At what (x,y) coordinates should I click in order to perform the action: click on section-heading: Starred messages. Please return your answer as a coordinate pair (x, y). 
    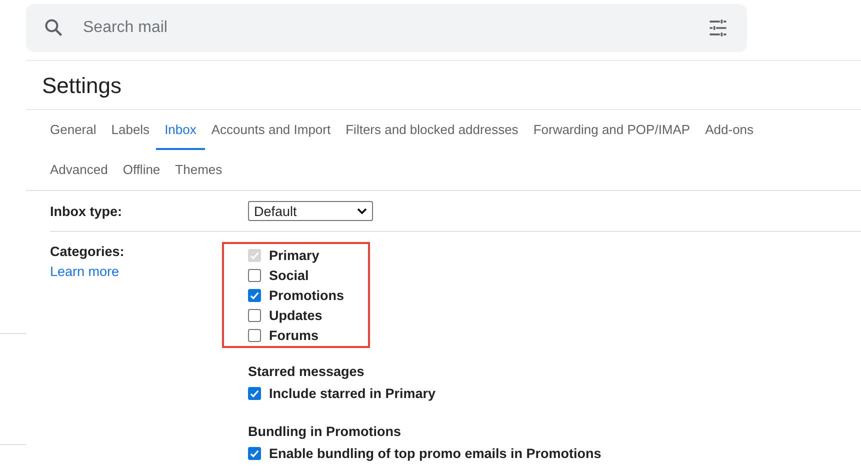
    Looking at the image, I should click on (307, 371).